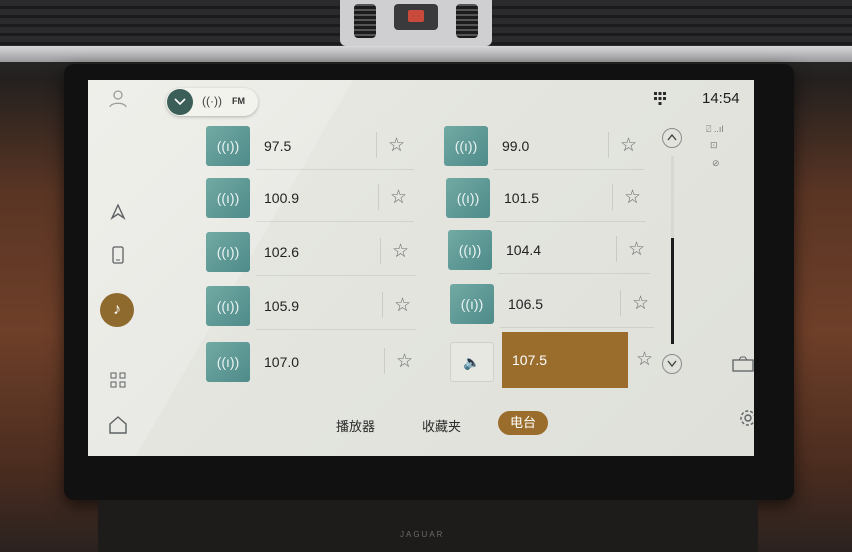 This screenshot has height=552, width=852. Describe the element at coordinates (552, 306) in the screenshot. I see `station-item: ((ı)) 106.5 ☆` at that location.